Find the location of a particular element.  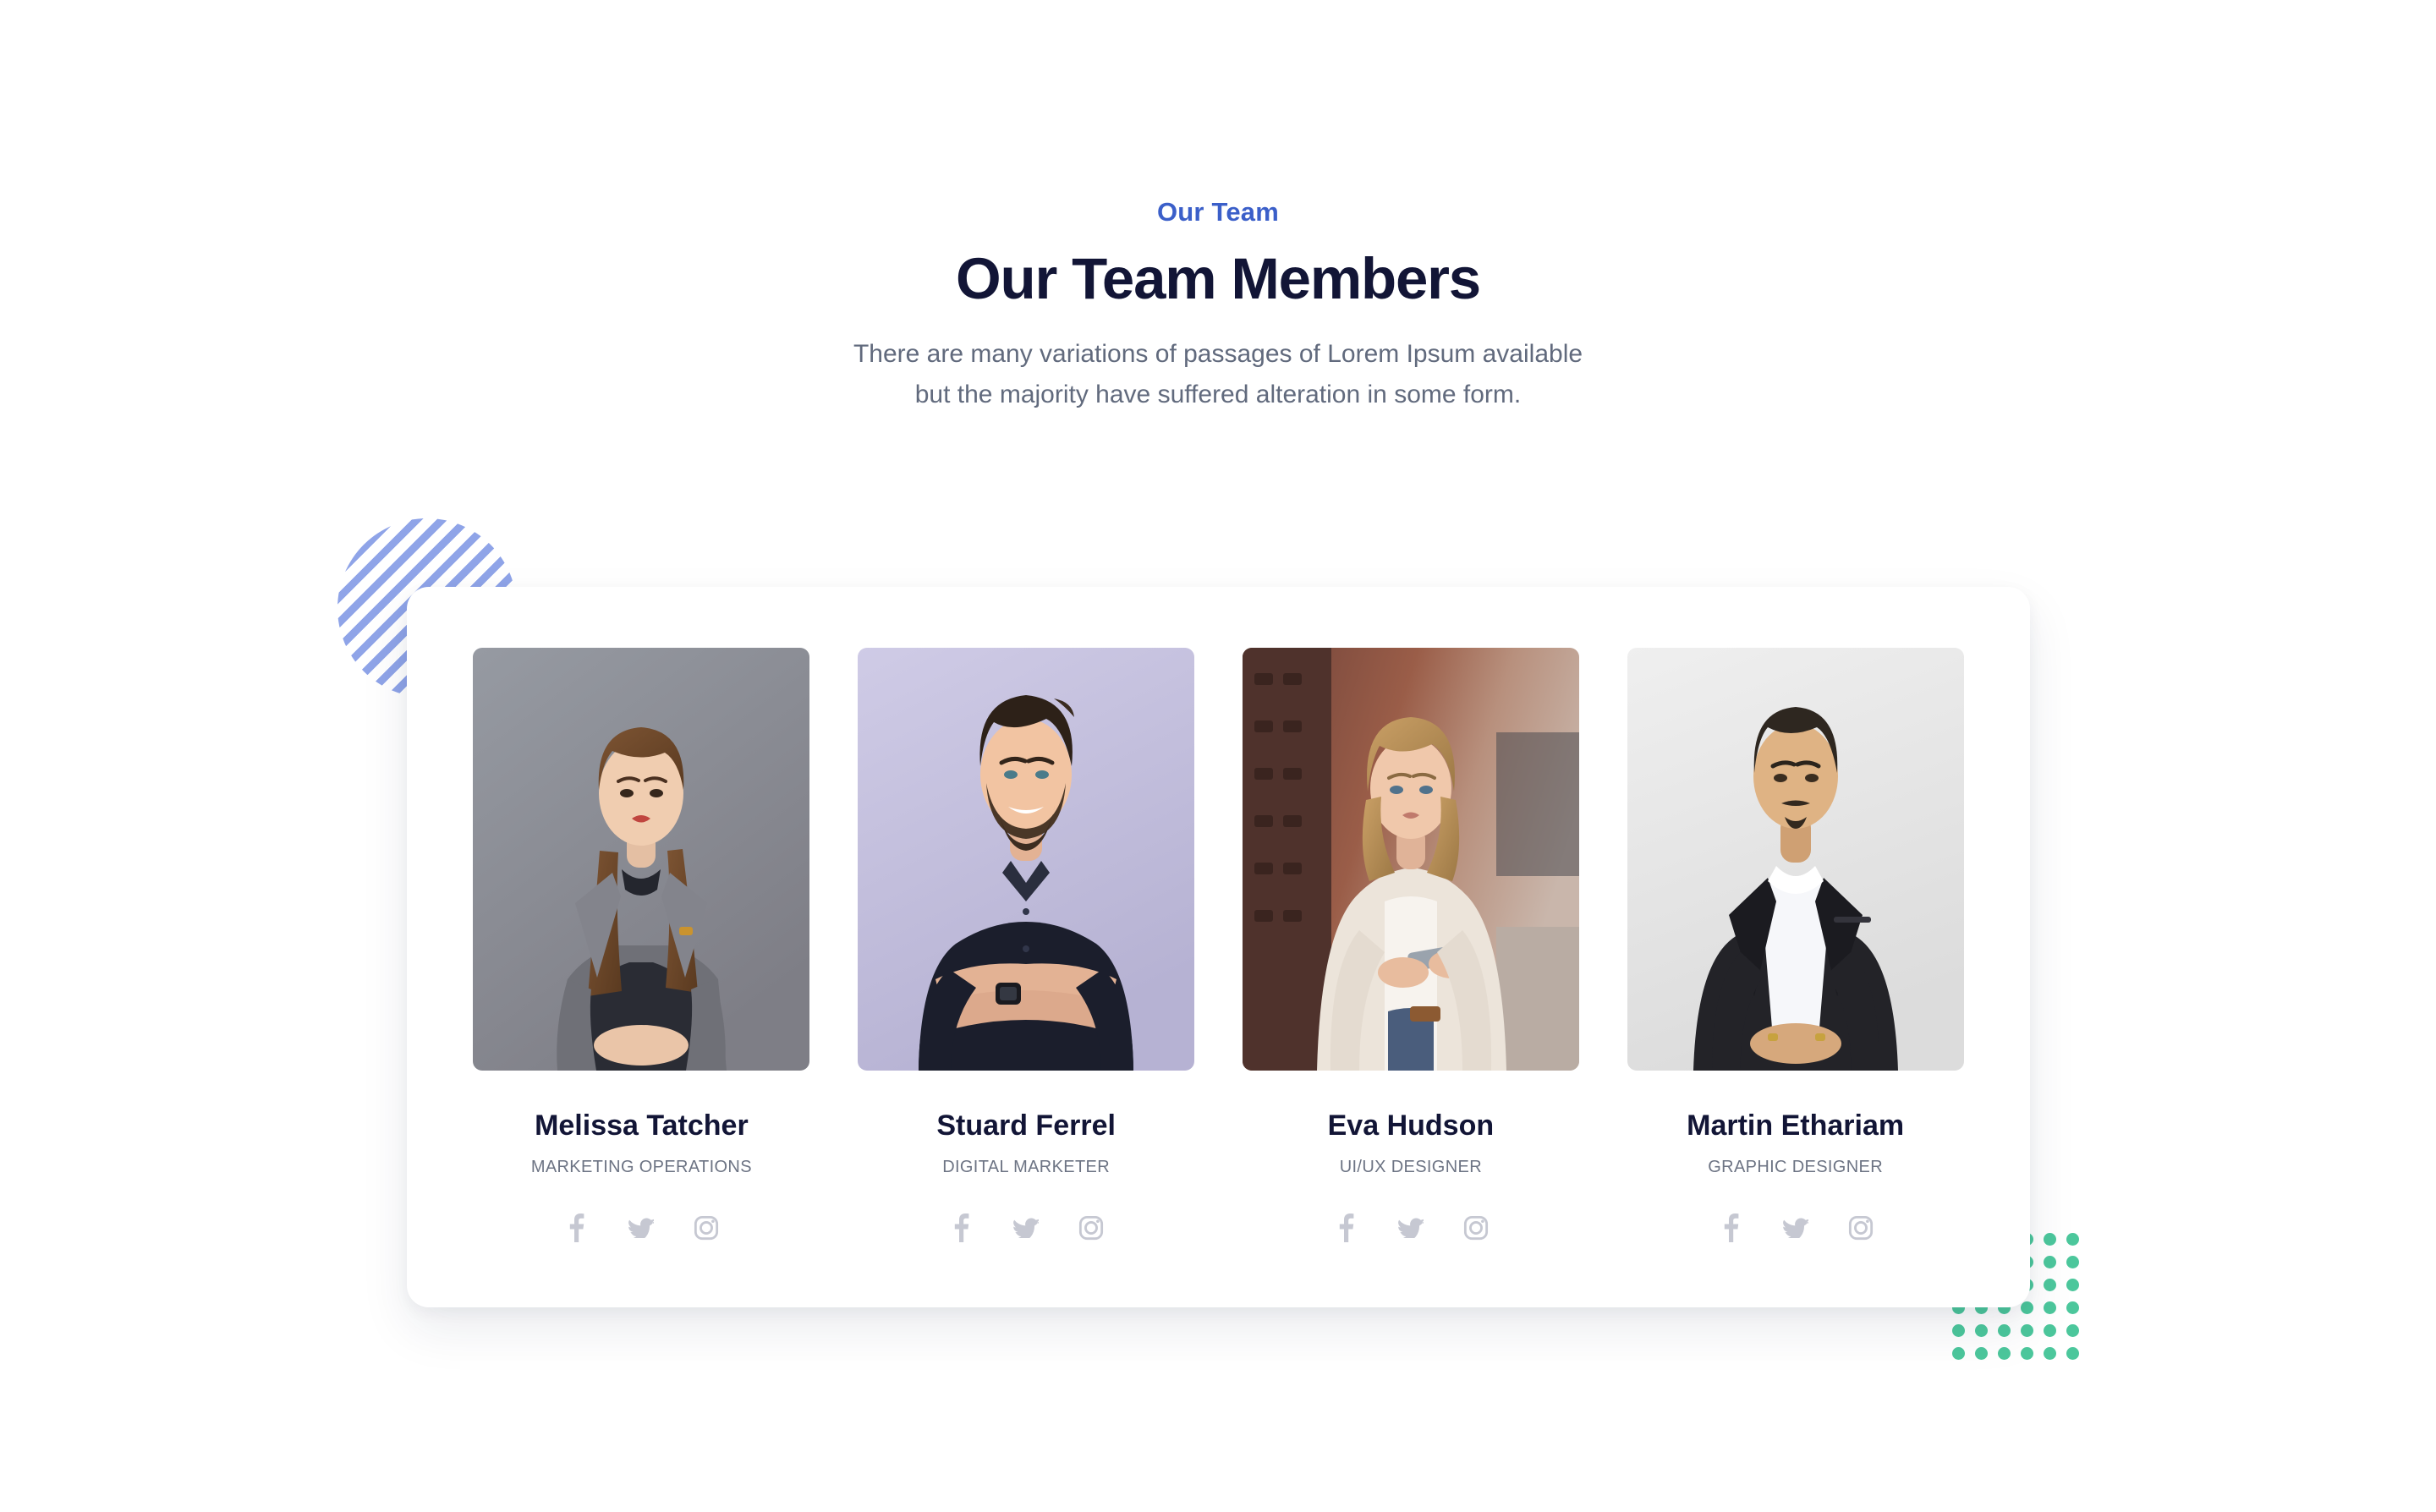

team-member-card: Martin Ethariam GRAPHIC DESIGNER is located at coordinates (1796, 945).